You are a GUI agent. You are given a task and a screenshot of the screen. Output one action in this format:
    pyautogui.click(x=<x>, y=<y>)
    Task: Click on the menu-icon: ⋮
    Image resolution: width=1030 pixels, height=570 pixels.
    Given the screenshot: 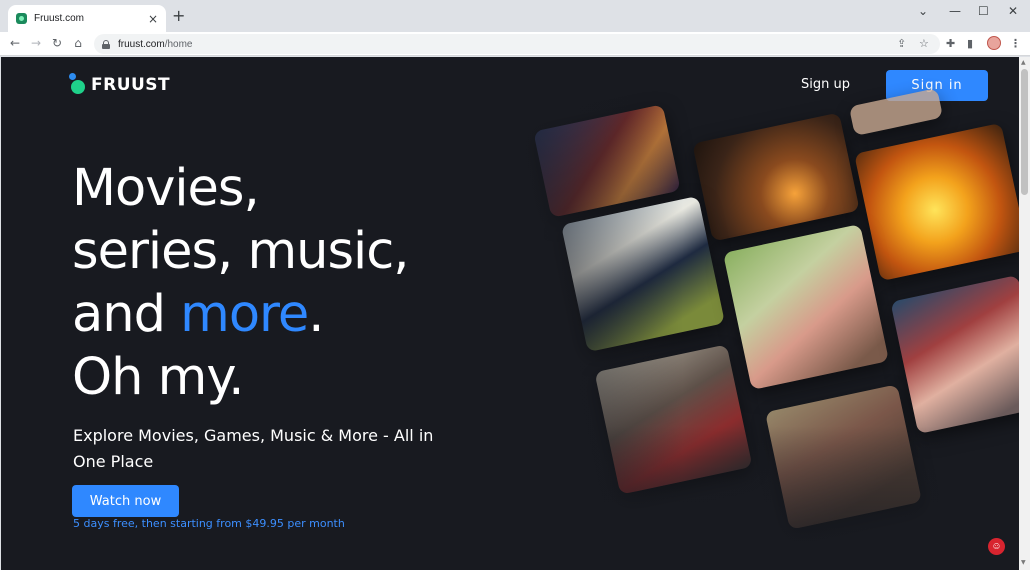 What is the action you would take?
    pyautogui.click(x=1015, y=44)
    